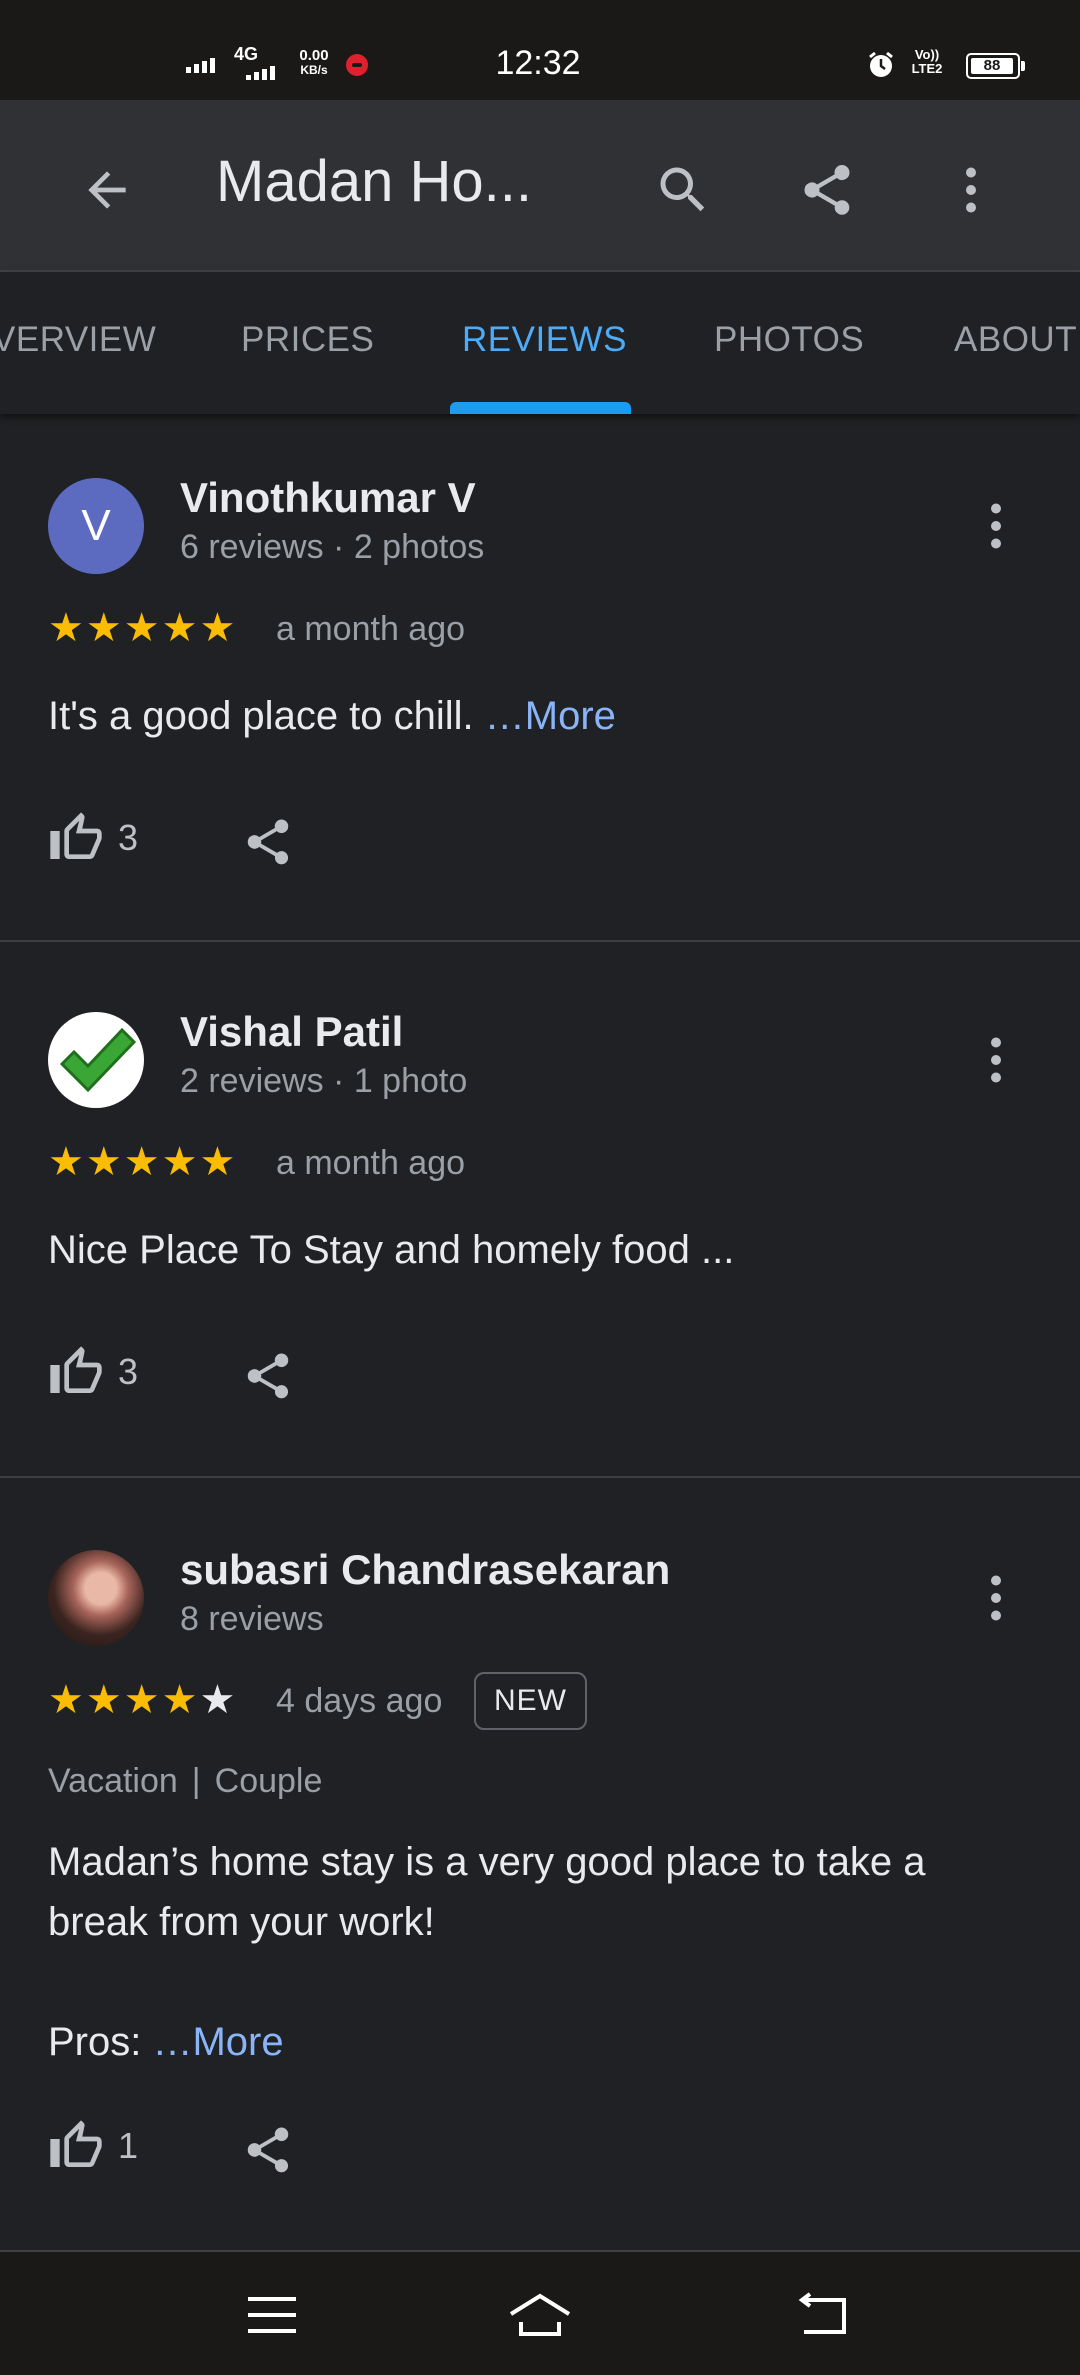 The height and width of the screenshot is (2375, 1080). Describe the element at coordinates (328, 498) in the screenshot. I see `reviewer-name: Vinothkumar V` at that location.